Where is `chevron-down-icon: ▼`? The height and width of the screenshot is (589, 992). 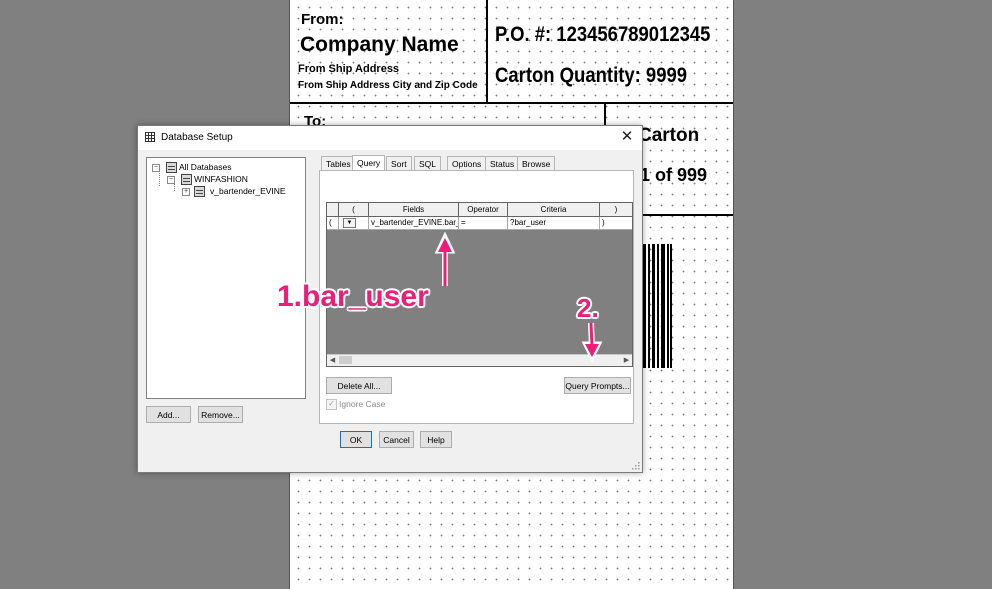 chevron-down-icon: ▼ is located at coordinates (349, 223).